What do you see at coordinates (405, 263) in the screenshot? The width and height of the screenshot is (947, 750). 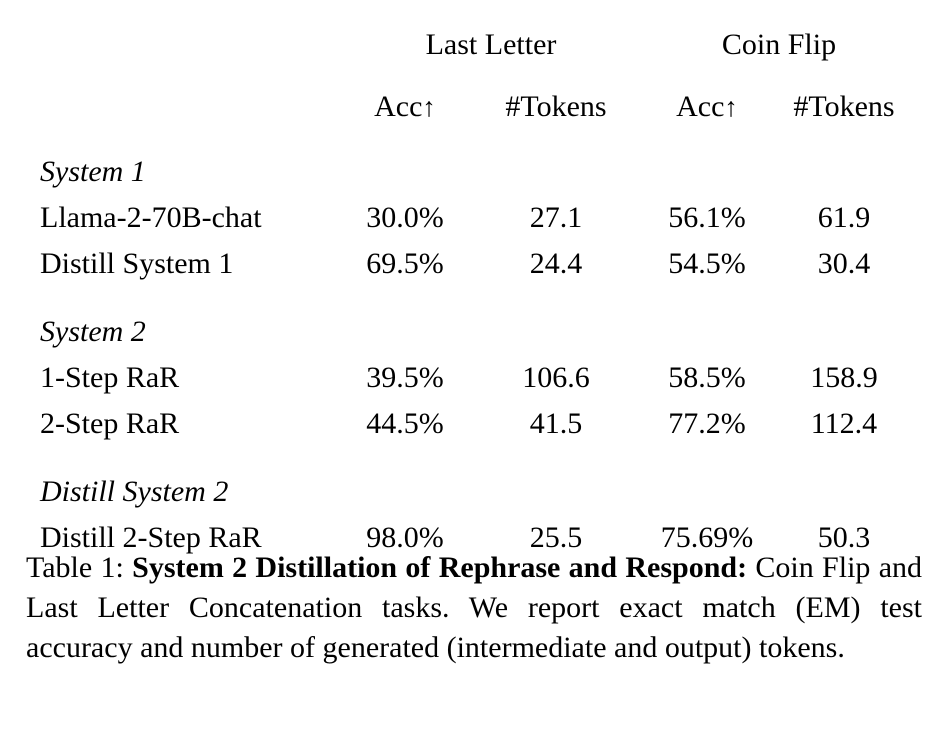 I see `cell-last-letter-acc: 69.5%` at bounding box center [405, 263].